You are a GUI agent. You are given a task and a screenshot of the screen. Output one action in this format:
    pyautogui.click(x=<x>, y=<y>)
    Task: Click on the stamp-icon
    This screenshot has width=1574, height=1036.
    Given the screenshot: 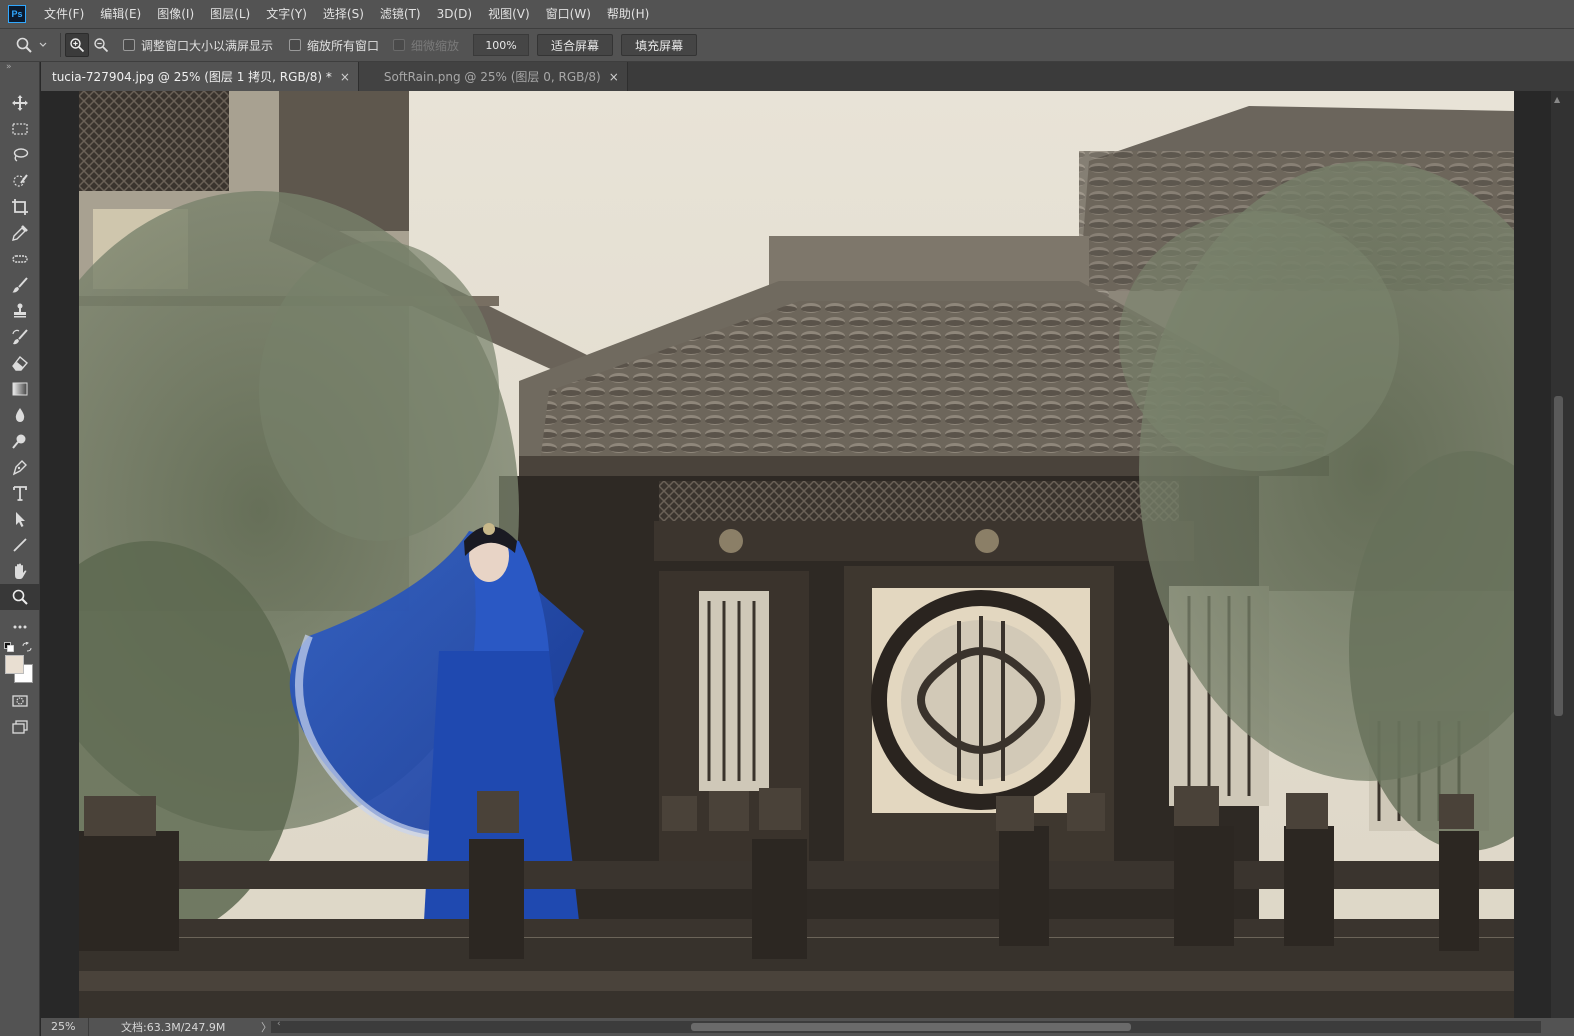 What is the action you would take?
    pyautogui.click(x=20, y=310)
    